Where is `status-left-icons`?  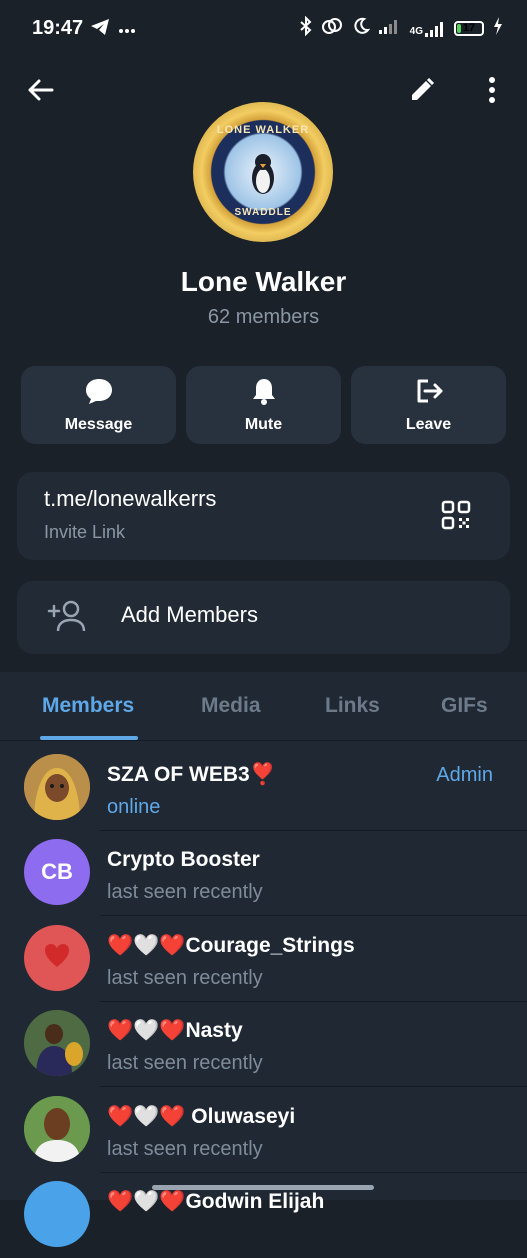 status-left-icons is located at coordinates (113, 29).